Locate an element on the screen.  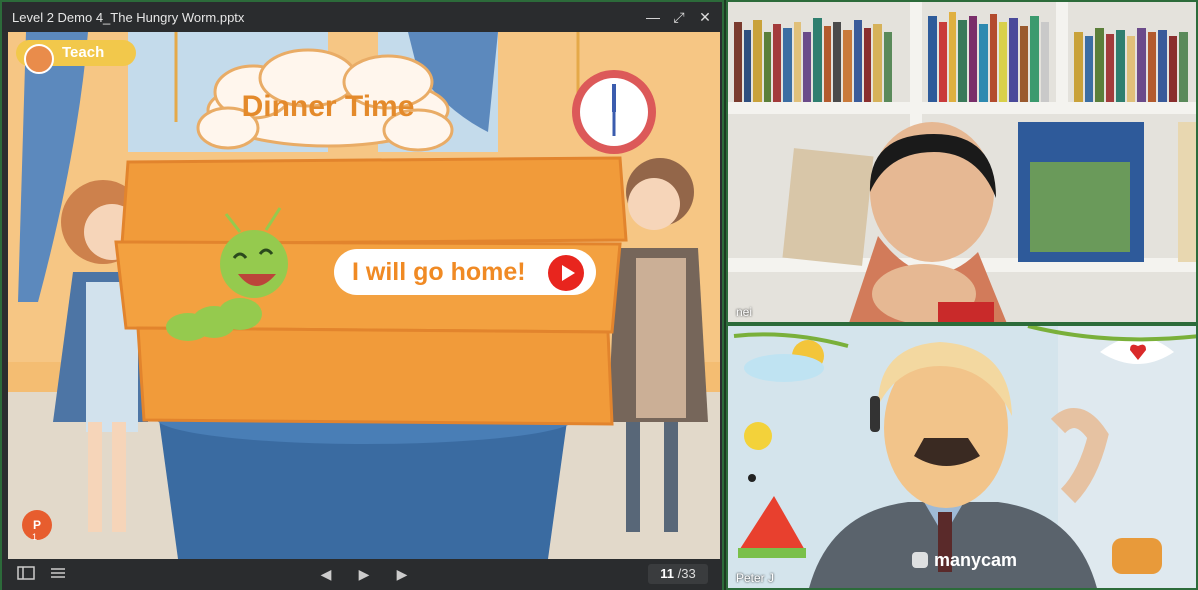
next-slide-button: ▶ is located at coordinates (402, 574).